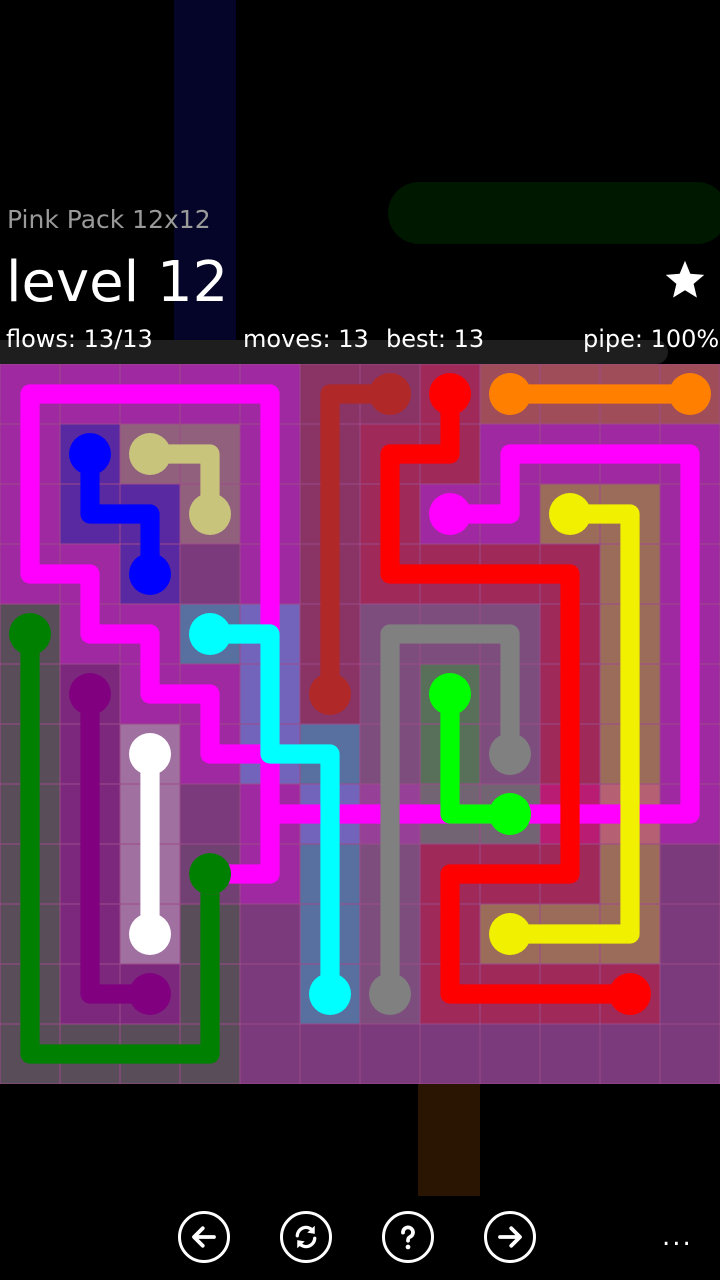 Image resolution: width=720 pixels, height=1280 pixels. What do you see at coordinates (651, 339) in the screenshot?
I see `pipe-percentage: pipe: 100%` at bounding box center [651, 339].